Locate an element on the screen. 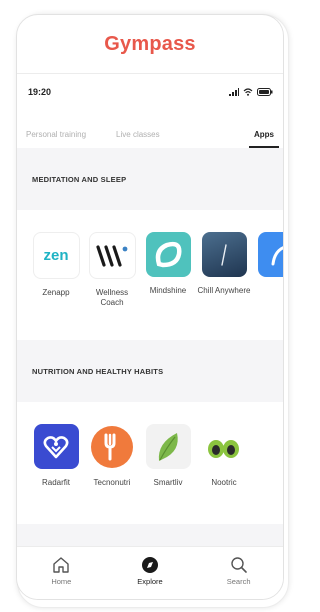 This screenshot has width=320, height=612. nav-home: Home is located at coordinates (61, 571).